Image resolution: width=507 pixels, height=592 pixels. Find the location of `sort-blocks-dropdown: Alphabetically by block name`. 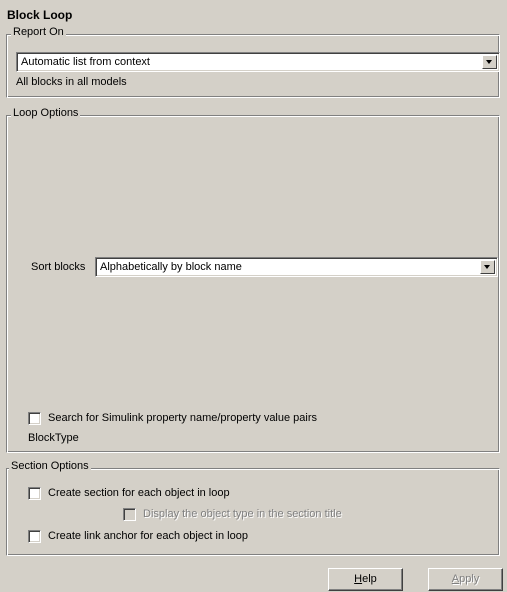

sort-blocks-dropdown: Alphabetically by block name is located at coordinates (296, 267).